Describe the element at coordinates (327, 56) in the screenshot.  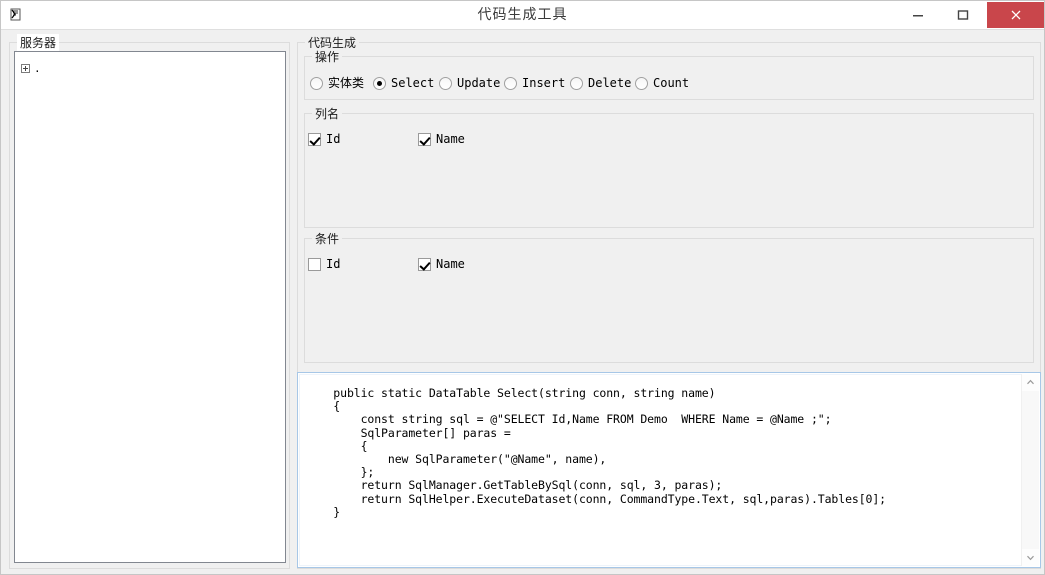
I see `action-group-label: 操作` at that location.